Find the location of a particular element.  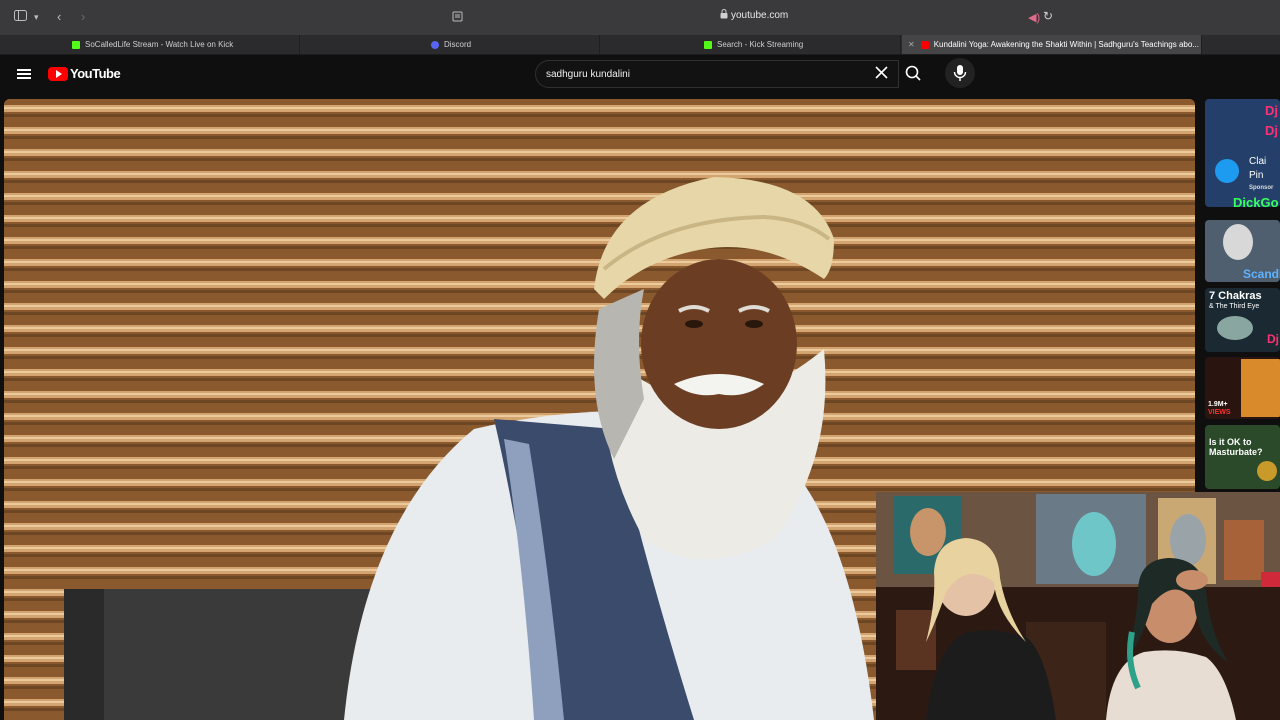

tab-discord: Discord is located at coordinates (450, 44).